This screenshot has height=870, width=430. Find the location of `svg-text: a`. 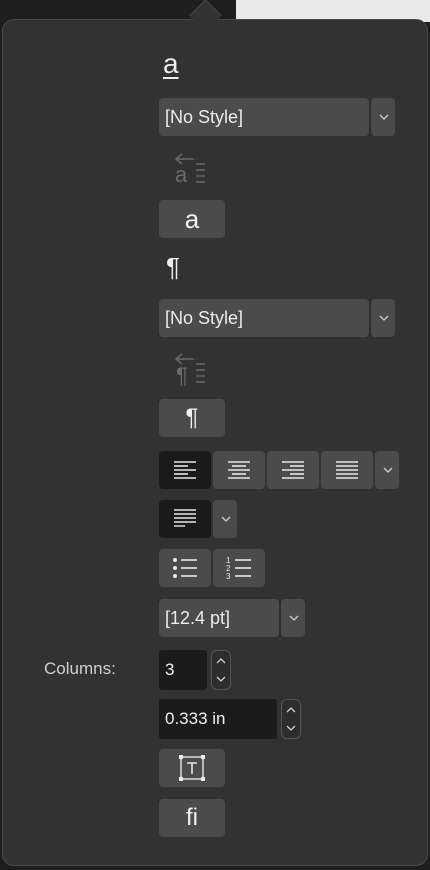

svg-text: a is located at coordinates (181, 174).